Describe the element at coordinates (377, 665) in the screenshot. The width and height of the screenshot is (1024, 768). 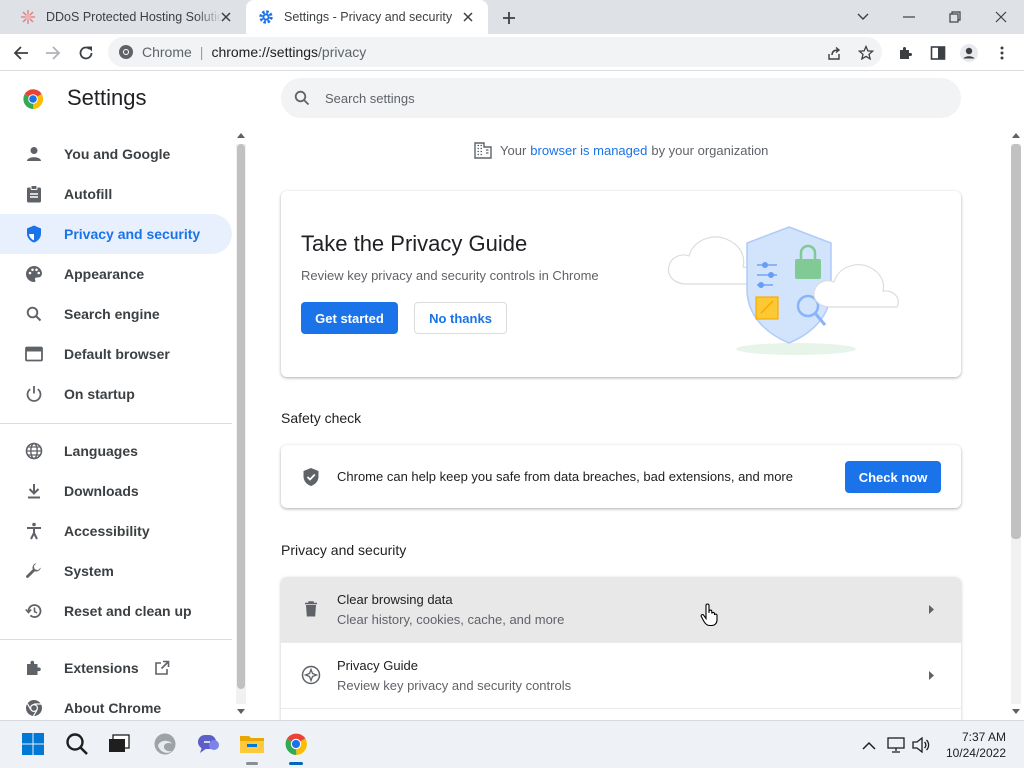
I see `row-title: Privacy Guide` at that location.